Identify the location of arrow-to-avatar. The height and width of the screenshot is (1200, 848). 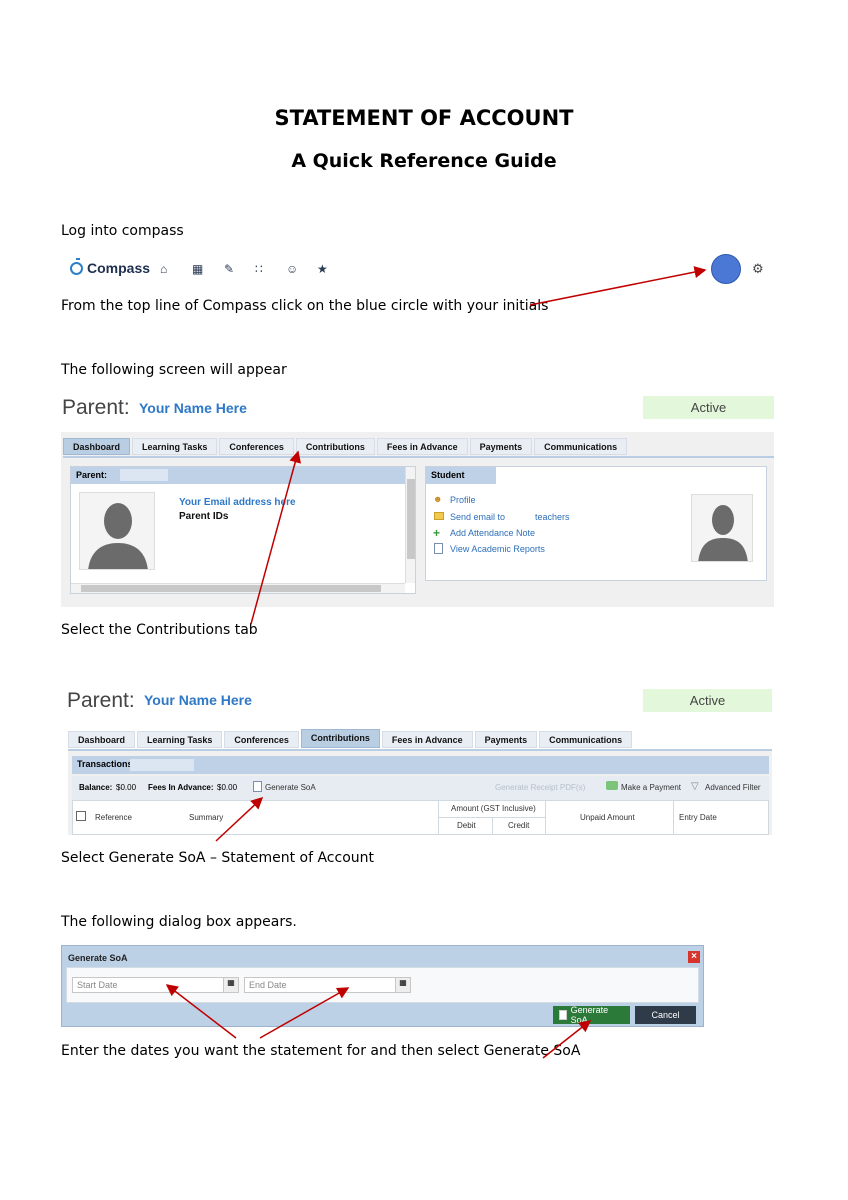
(618, 286).